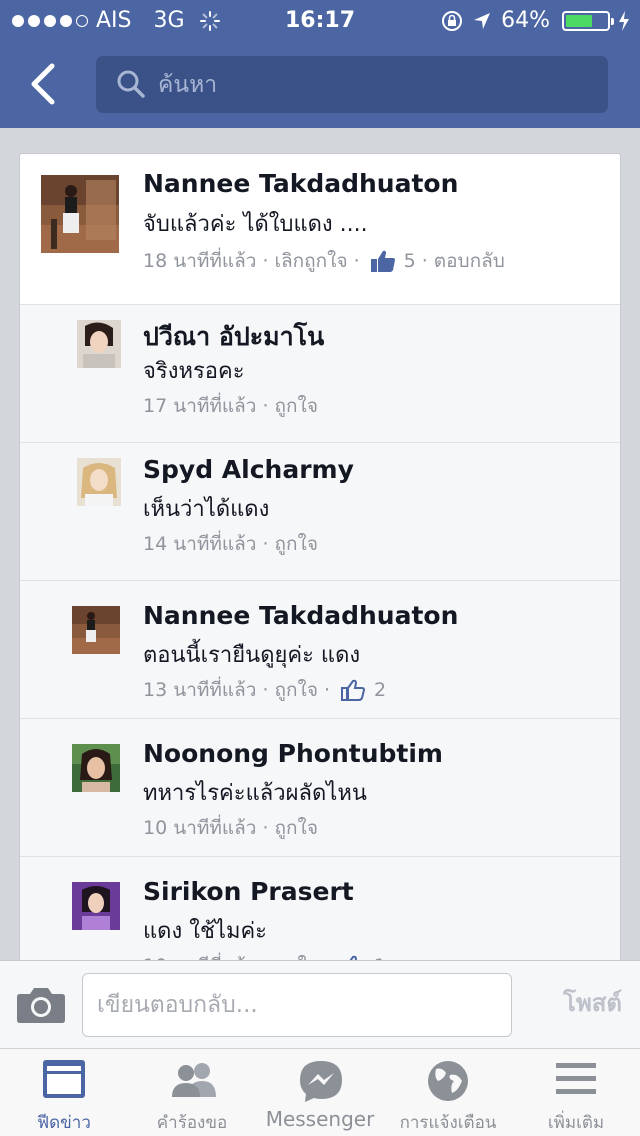 Image resolution: width=640 pixels, height=1136 pixels. What do you see at coordinates (452, 20) in the screenshot?
I see `rotation-lock-icon` at bounding box center [452, 20].